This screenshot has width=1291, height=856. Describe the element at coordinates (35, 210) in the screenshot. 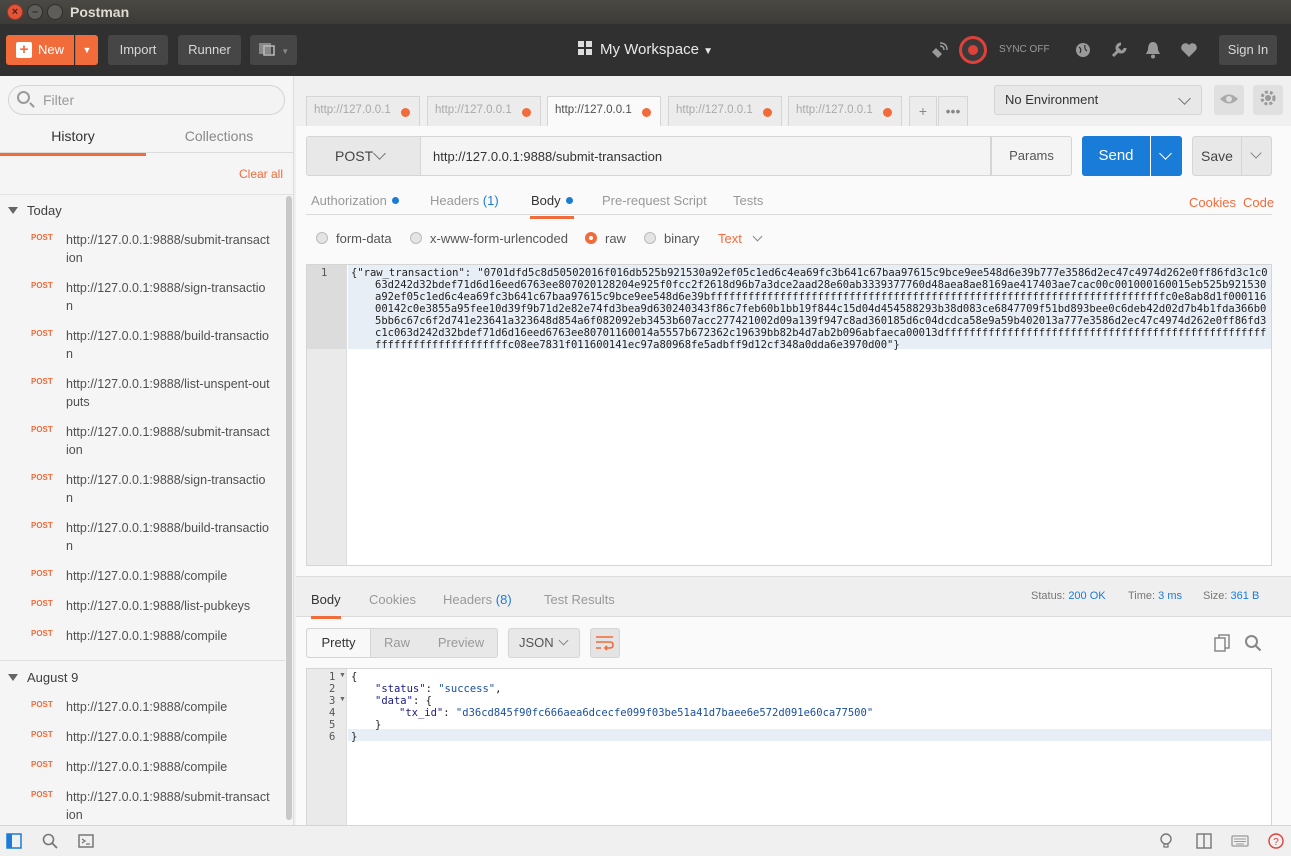

I see `history-group-today: Today` at that location.